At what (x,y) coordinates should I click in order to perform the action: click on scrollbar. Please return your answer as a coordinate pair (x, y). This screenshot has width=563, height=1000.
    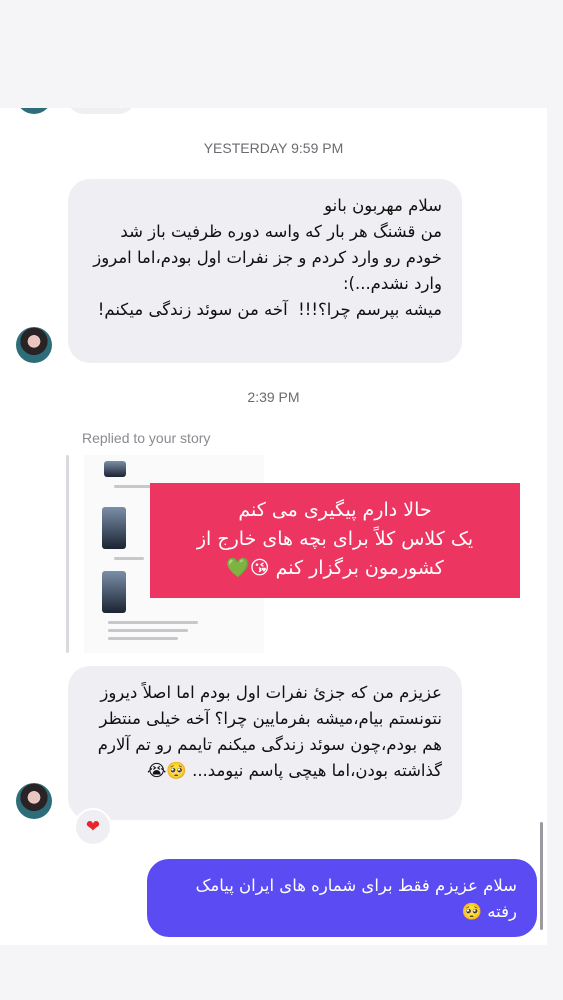
    Looking at the image, I should click on (541, 876).